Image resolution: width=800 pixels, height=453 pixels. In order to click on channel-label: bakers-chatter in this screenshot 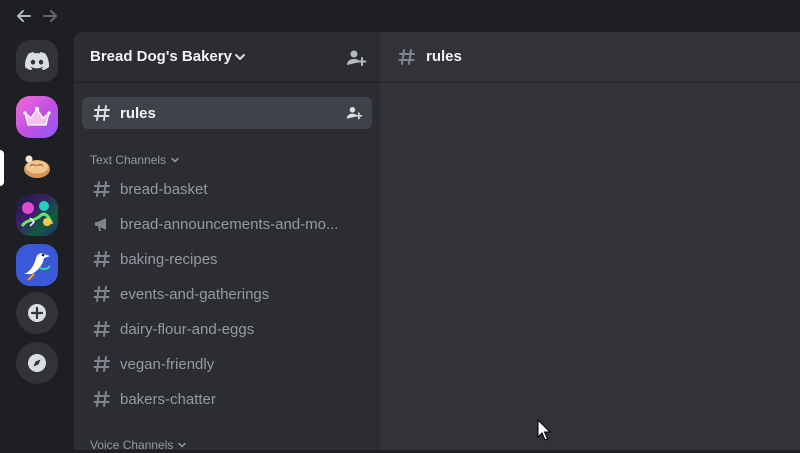, I will do `click(168, 399)`.